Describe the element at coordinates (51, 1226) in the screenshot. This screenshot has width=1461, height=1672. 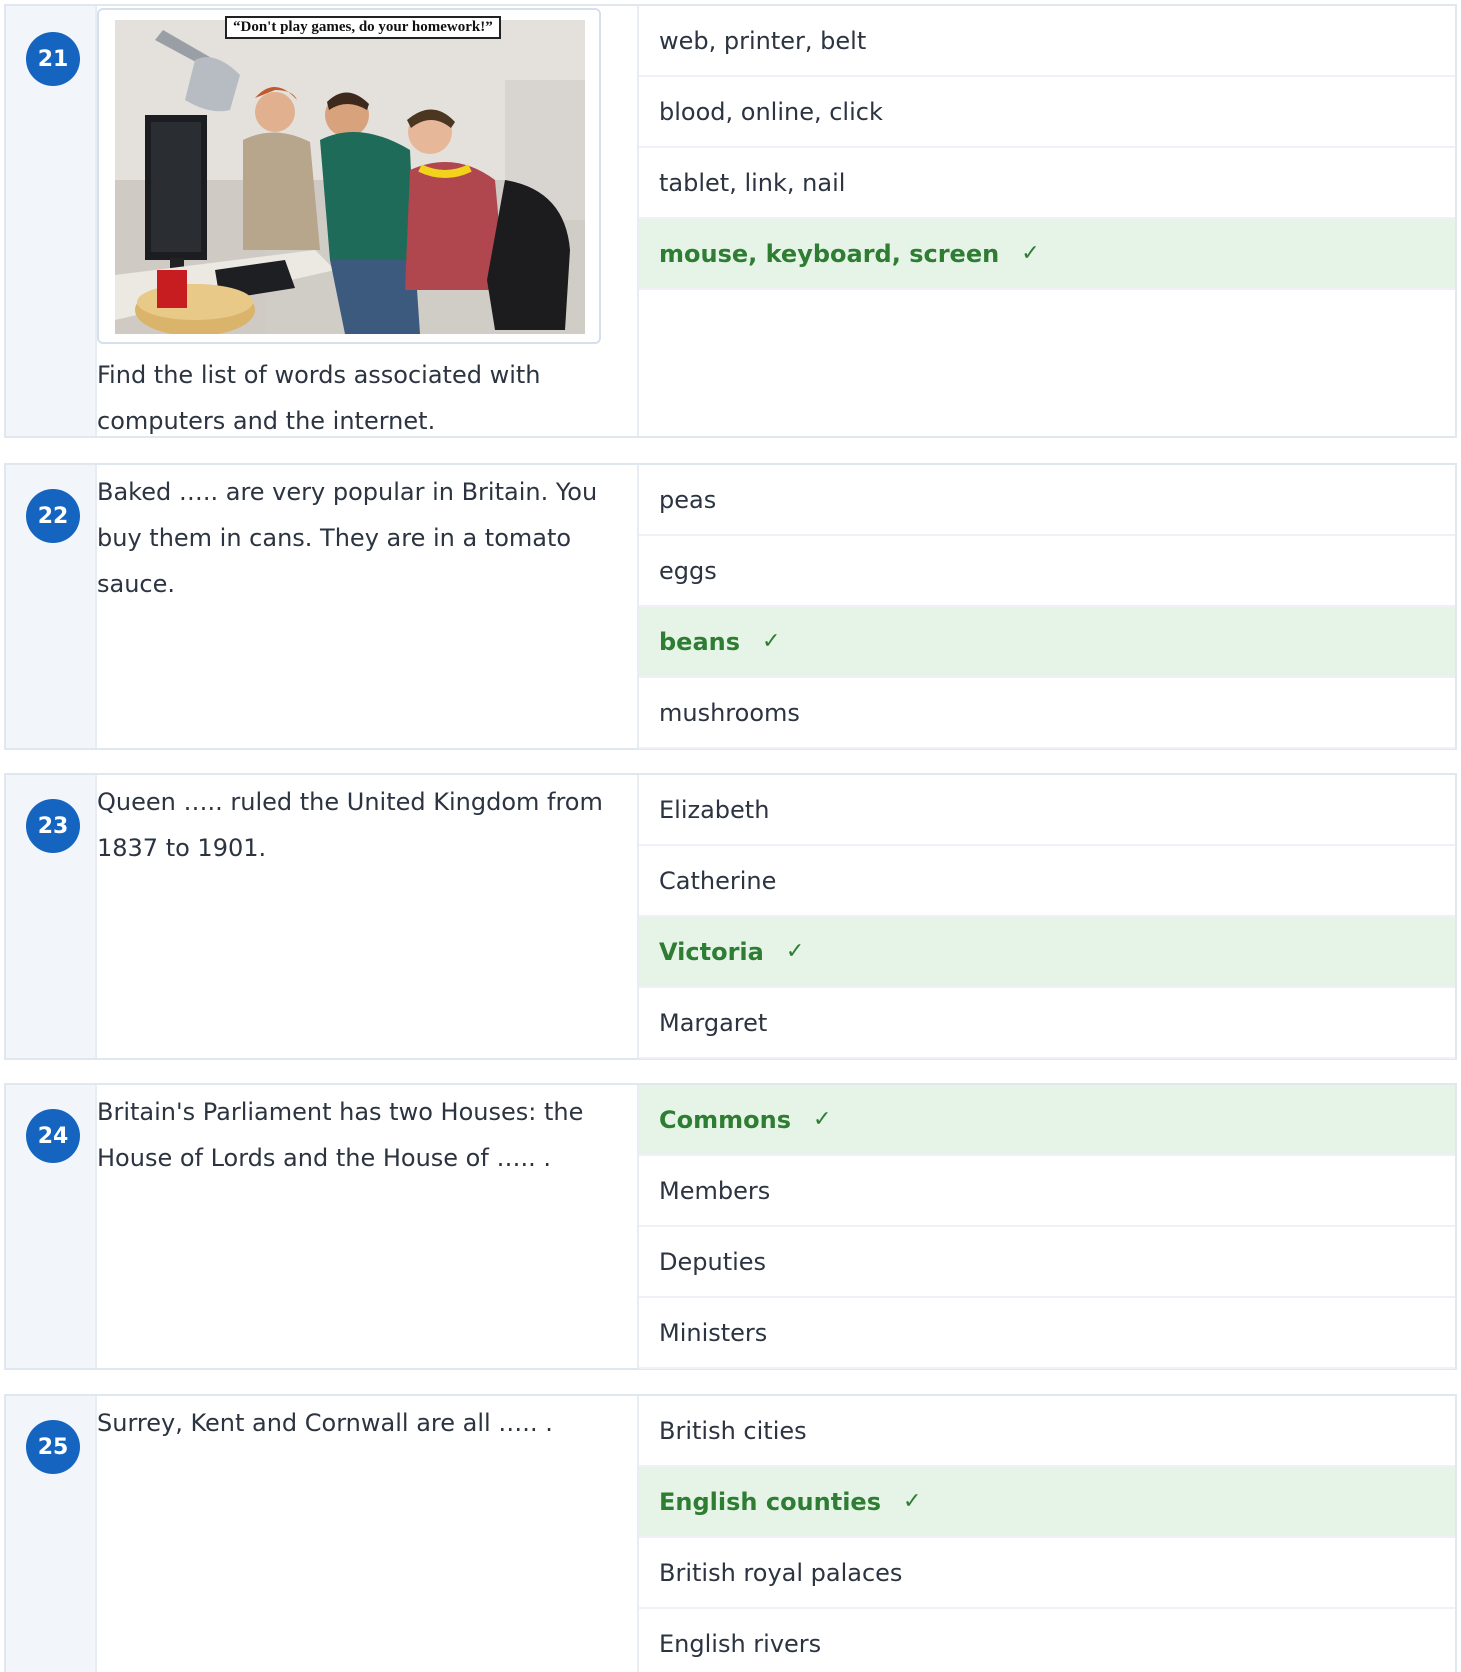
I see `question-number-column: 24` at that location.